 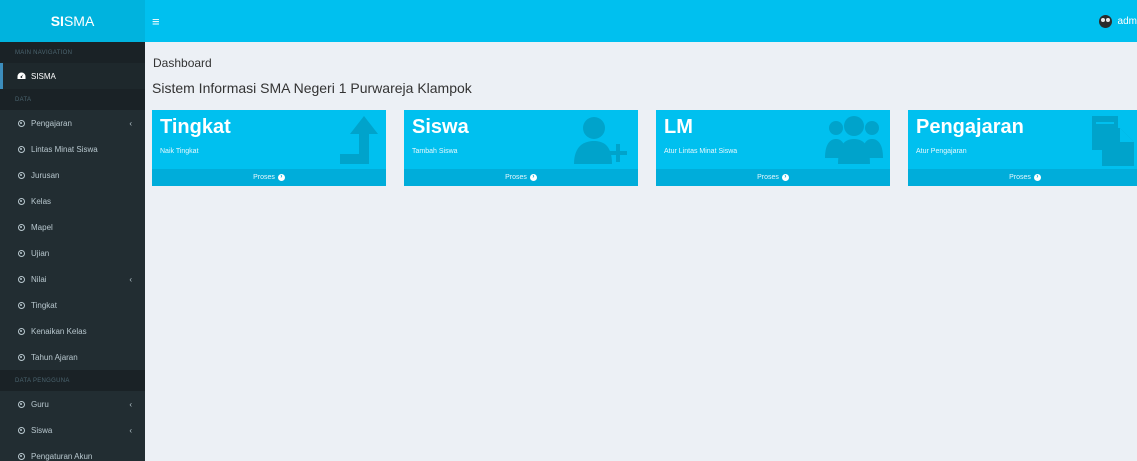 What do you see at coordinates (440, 127) in the screenshot?
I see `box-title: Siswa` at bounding box center [440, 127].